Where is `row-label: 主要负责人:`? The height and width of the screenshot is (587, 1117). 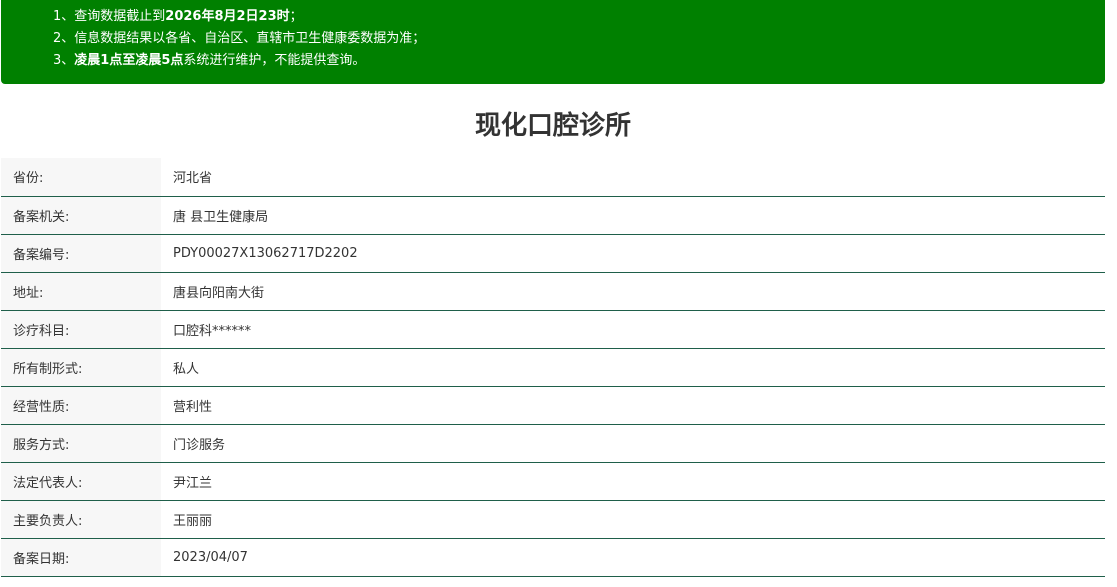 row-label: 主要负责人: is located at coordinates (81, 519).